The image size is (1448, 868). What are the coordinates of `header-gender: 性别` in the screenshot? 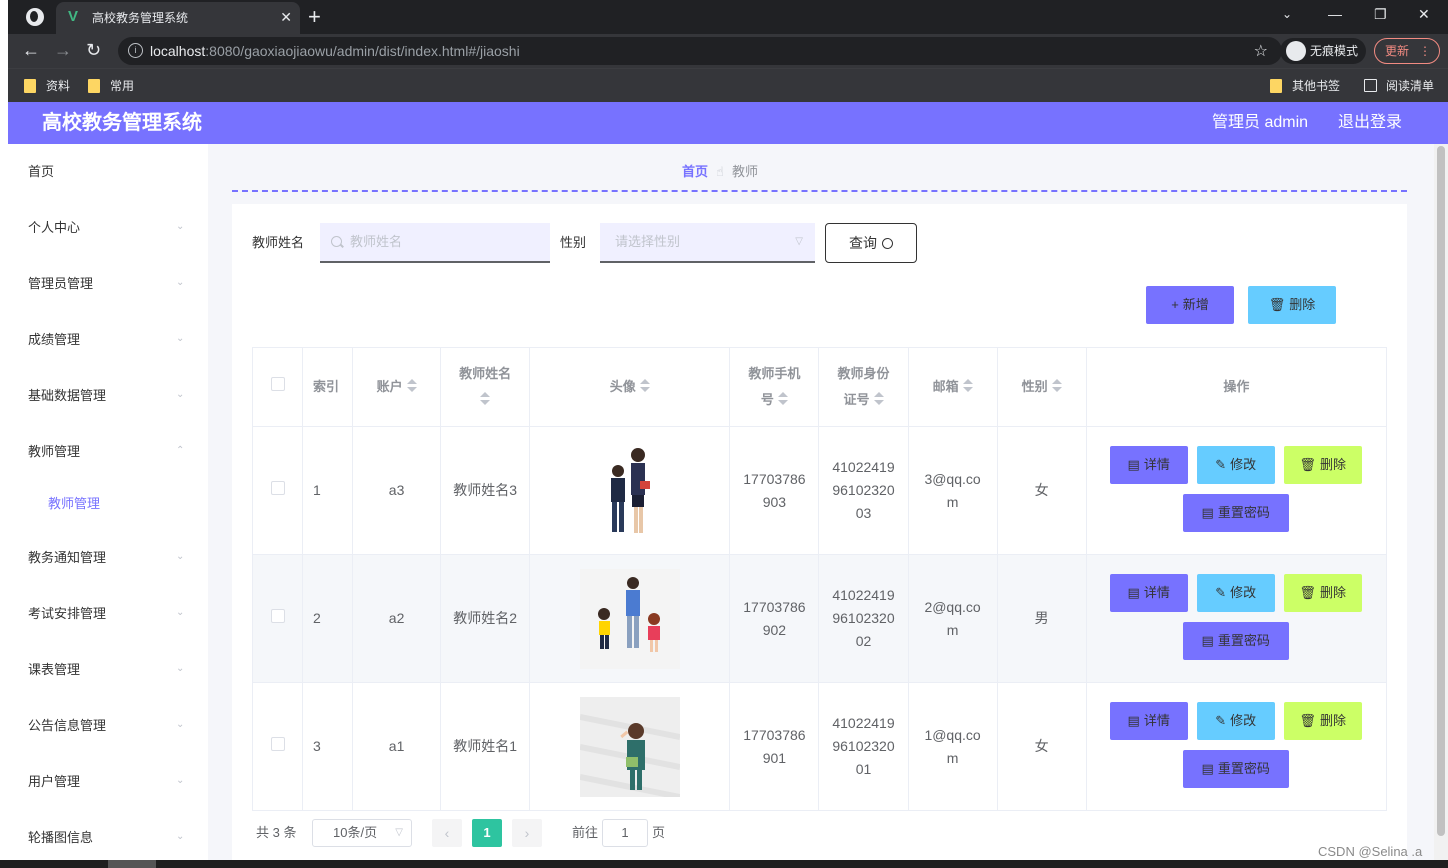 It's located at (1041, 387).